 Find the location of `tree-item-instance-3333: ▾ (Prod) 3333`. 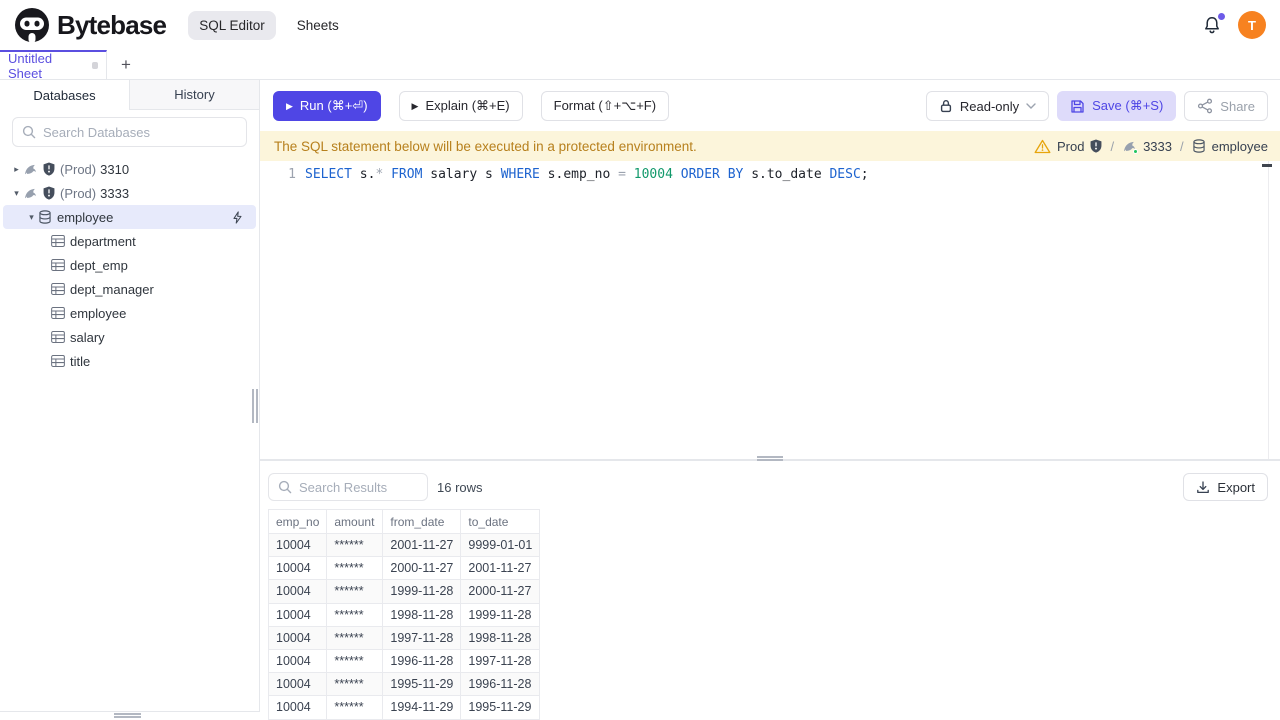

tree-item-instance-3333: ▾ (Prod) 3333 is located at coordinates (129, 193).